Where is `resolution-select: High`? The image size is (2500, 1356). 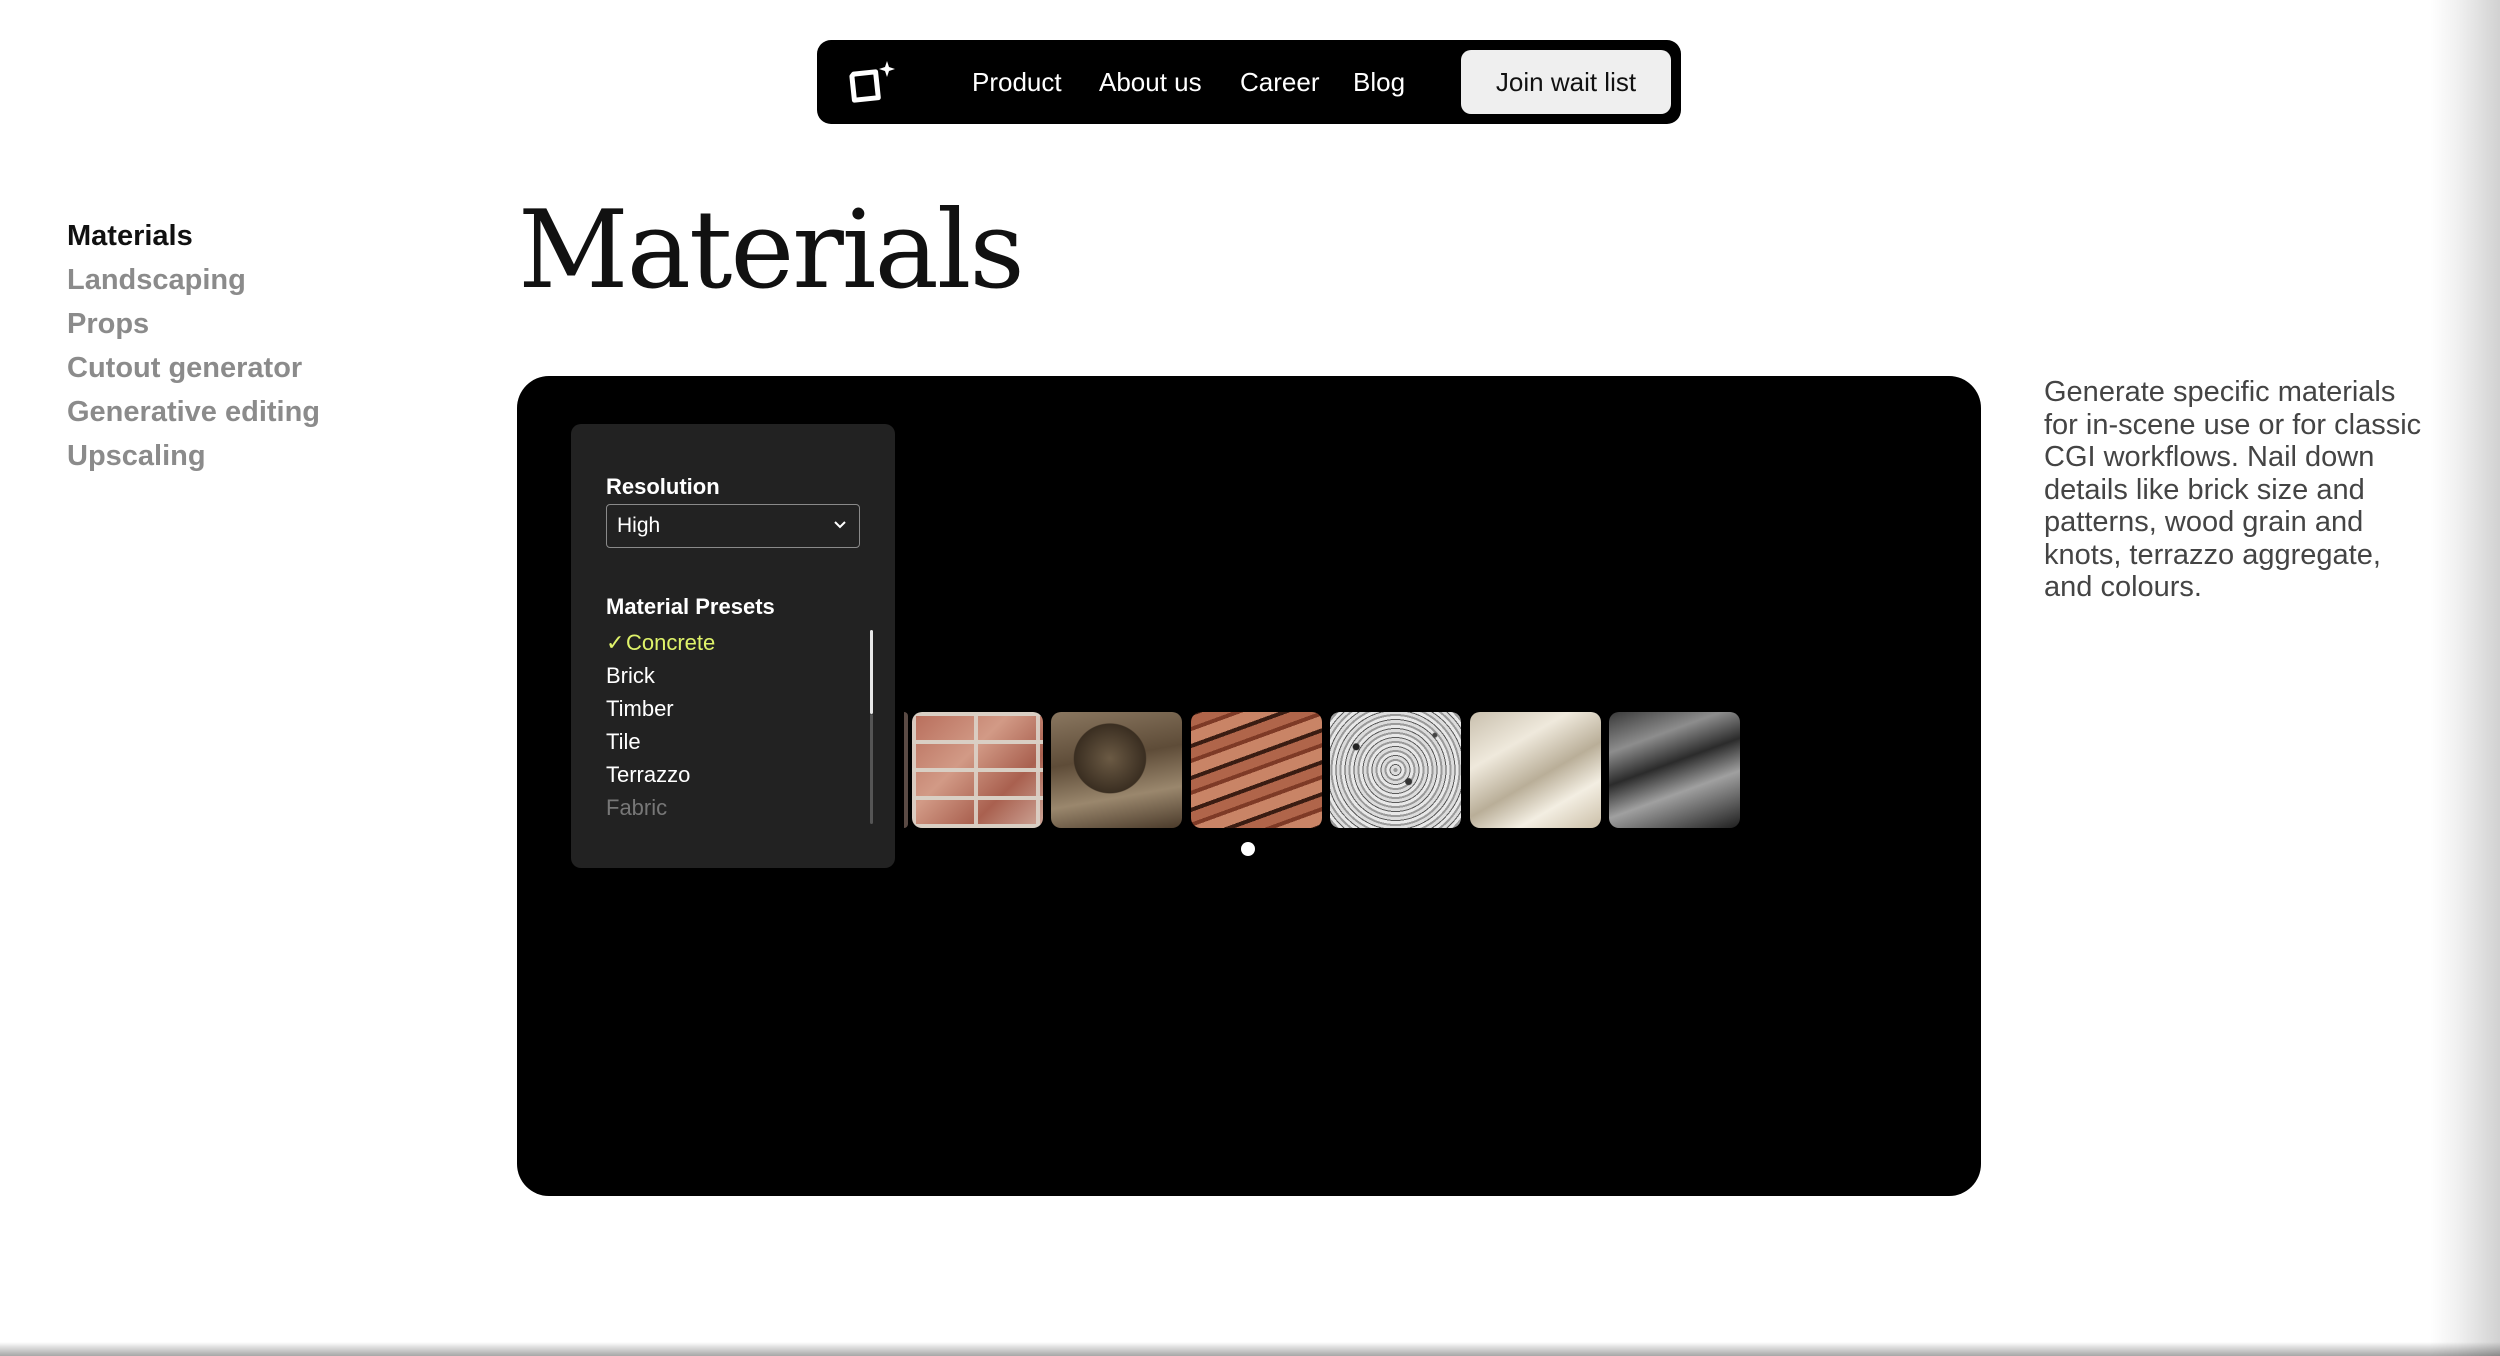 resolution-select: High is located at coordinates (733, 526).